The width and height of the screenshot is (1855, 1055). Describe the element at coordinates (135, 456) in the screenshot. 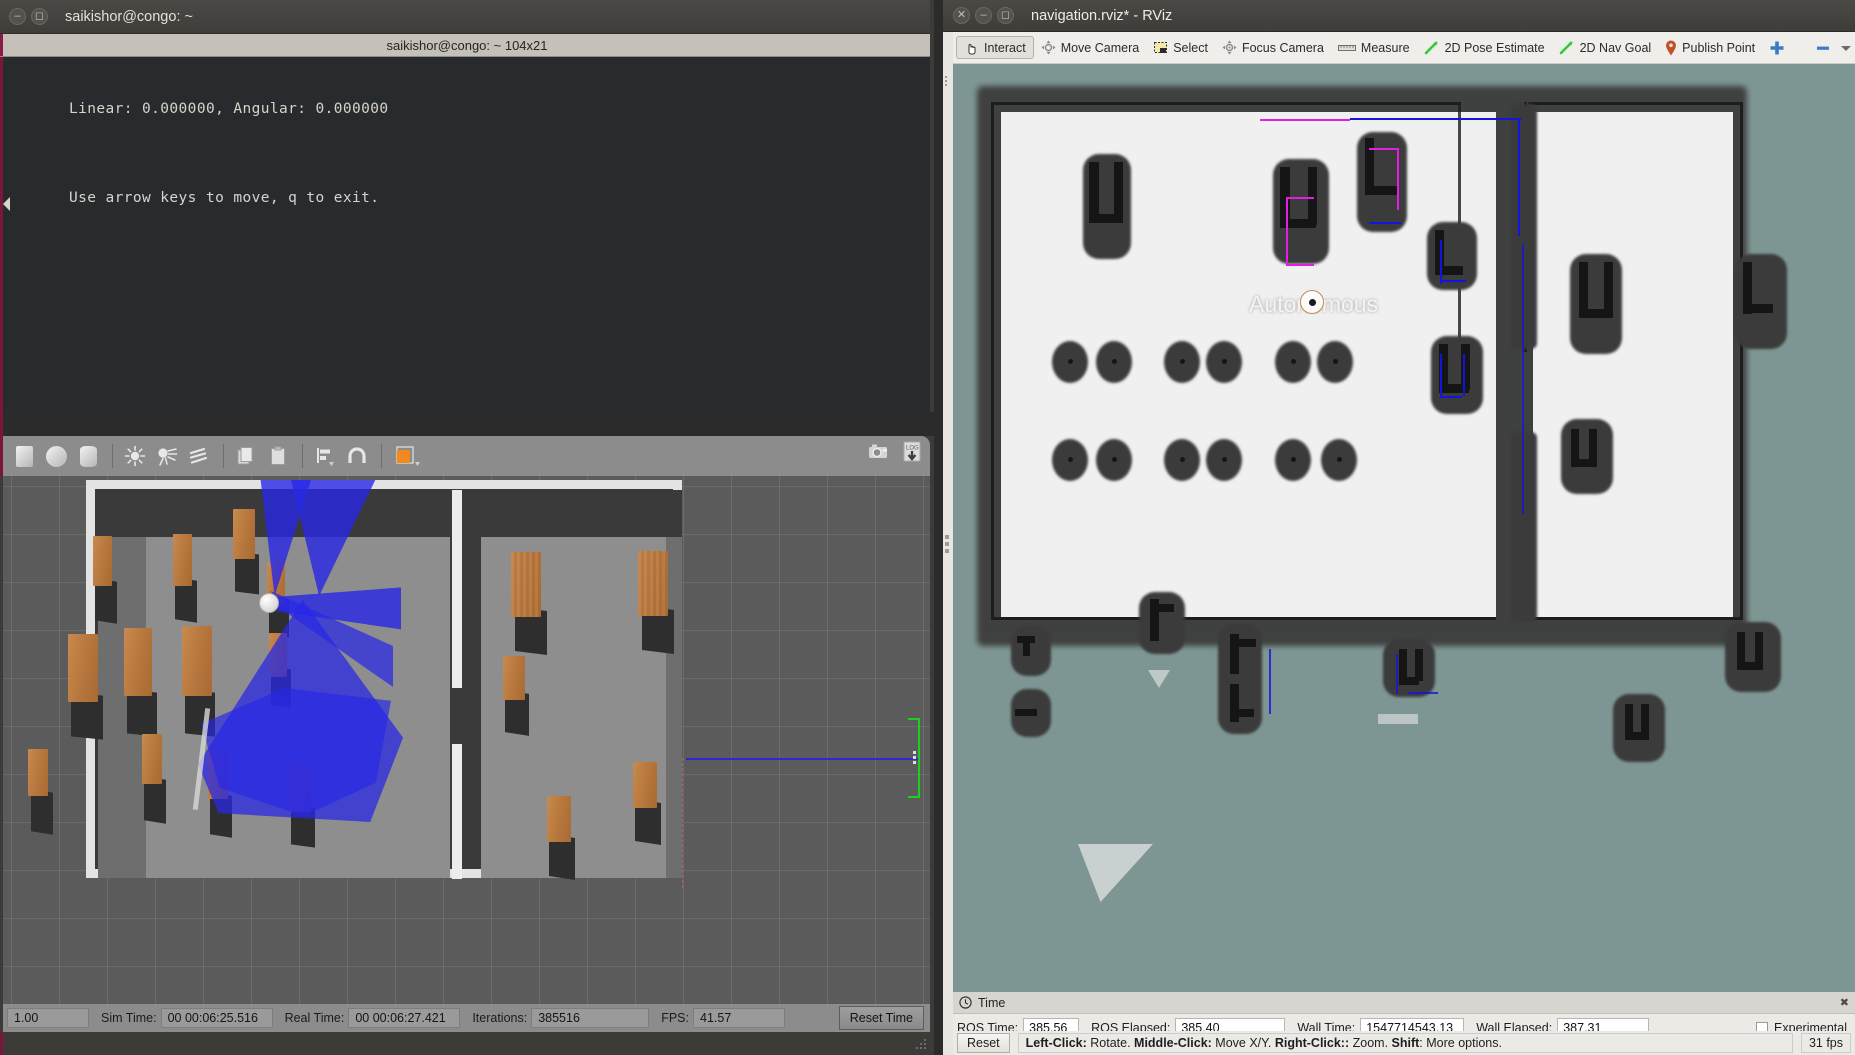

I see `point-light-icon` at that location.